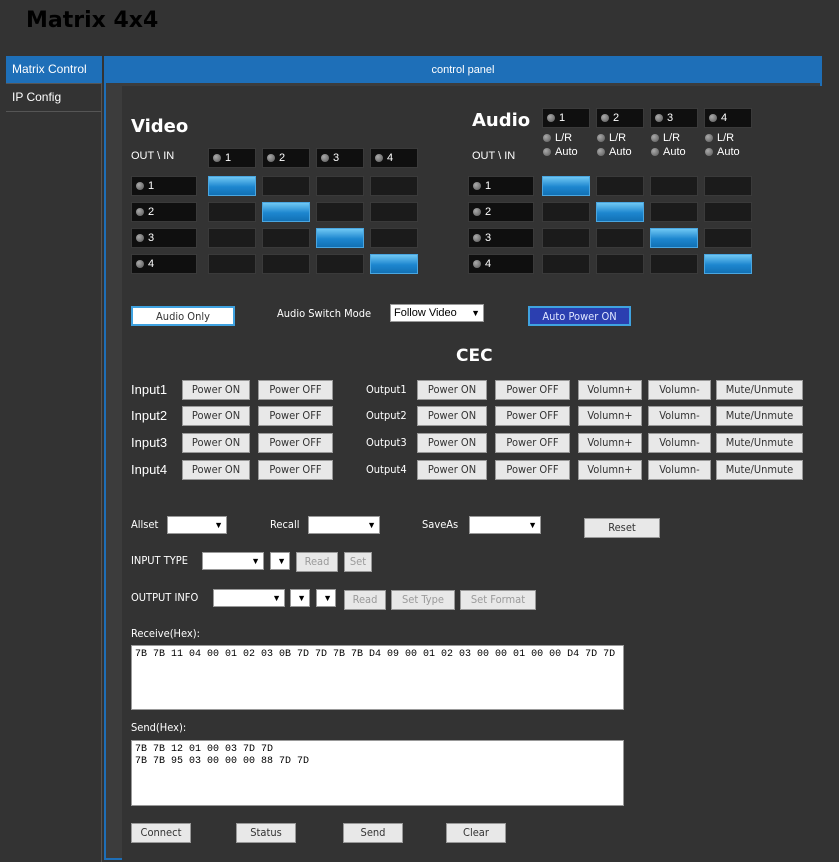 Image resolution: width=839 pixels, height=862 pixels. Describe the element at coordinates (728, 264) in the screenshot. I see `audio-cell-o4-i4` at that location.